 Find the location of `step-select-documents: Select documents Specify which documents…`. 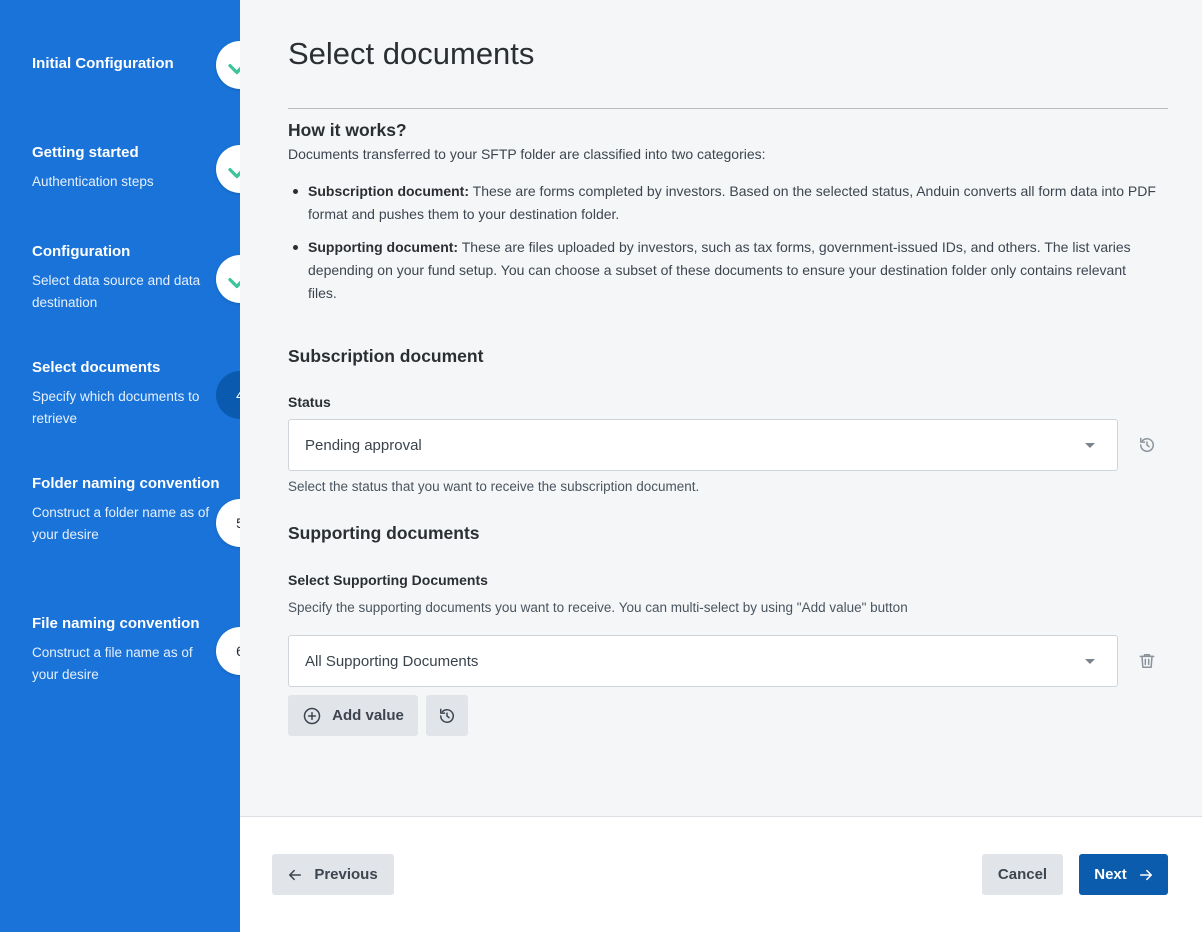

step-select-documents: Select documents Specify which documents… is located at coordinates (127, 393).